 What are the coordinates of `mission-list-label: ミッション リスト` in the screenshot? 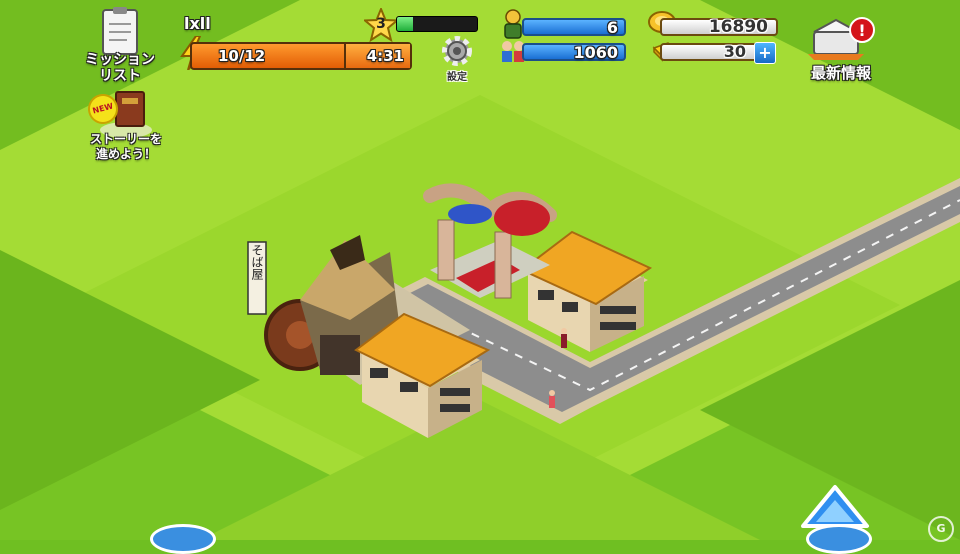 It's located at (120, 68).